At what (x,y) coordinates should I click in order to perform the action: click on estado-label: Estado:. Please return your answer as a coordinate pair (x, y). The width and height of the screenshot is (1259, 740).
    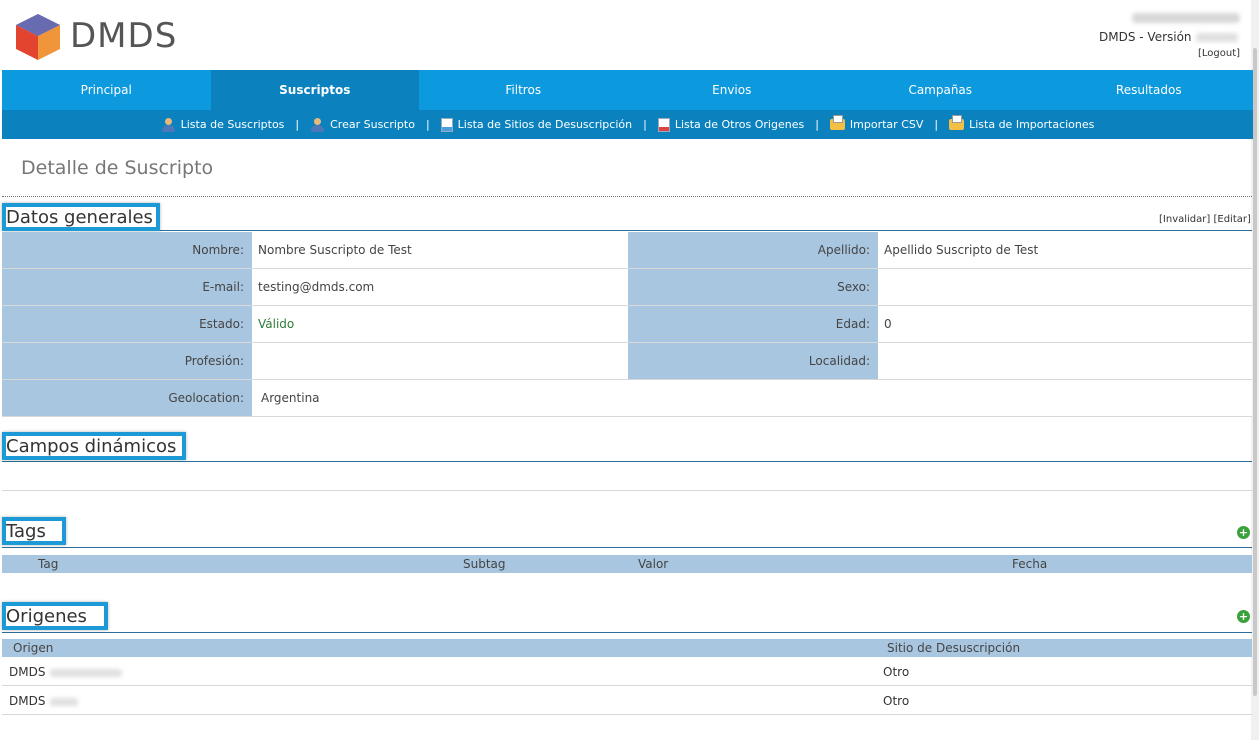
    Looking at the image, I should click on (127, 324).